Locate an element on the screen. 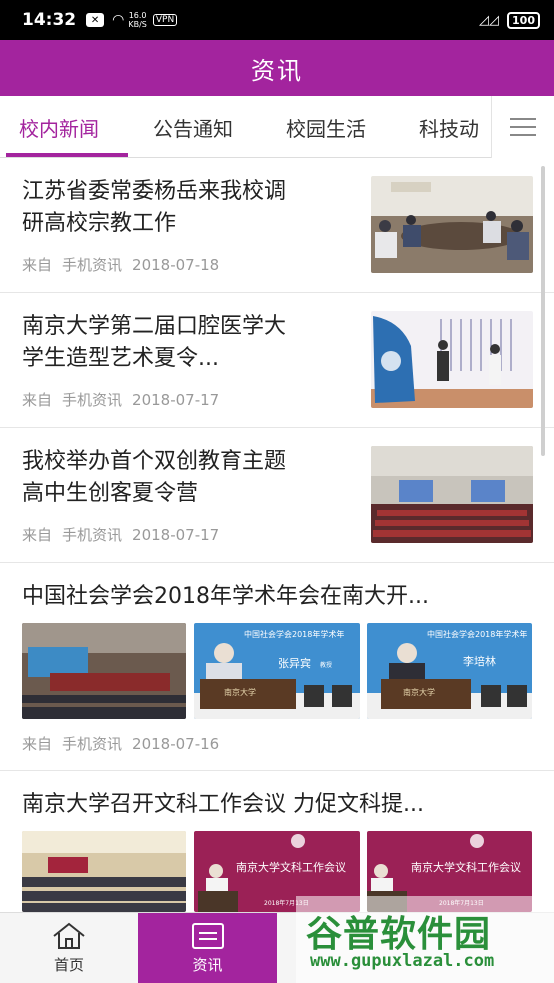 The image size is (554, 983). nav-home-label: 首页 is located at coordinates (68, 965).